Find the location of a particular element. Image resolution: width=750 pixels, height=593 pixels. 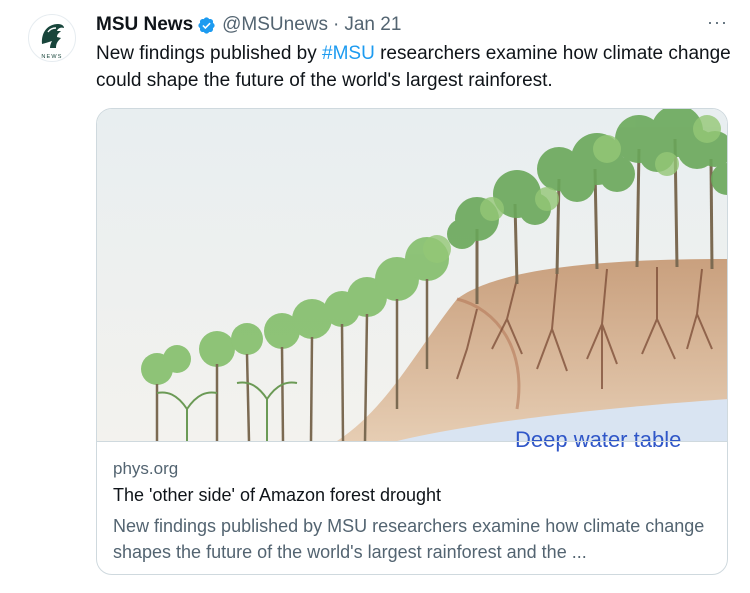

image-caption: Deep water table is located at coordinates (598, 439).